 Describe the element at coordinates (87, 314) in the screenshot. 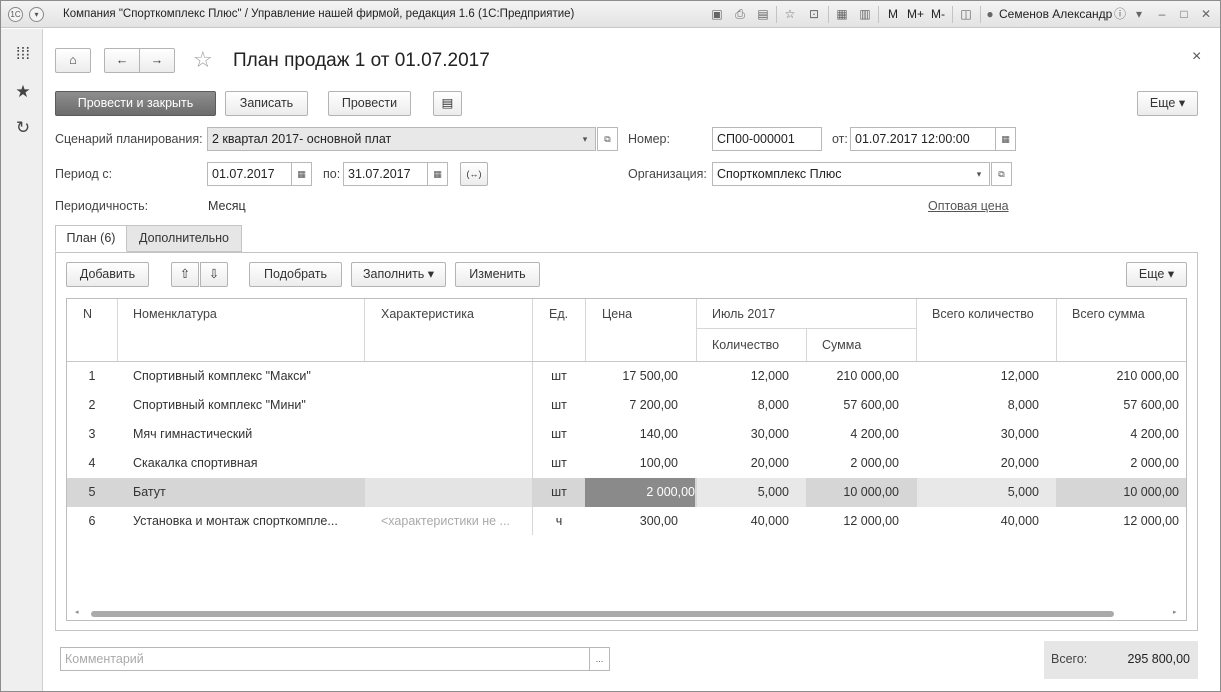

I see `header-n: N` at that location.